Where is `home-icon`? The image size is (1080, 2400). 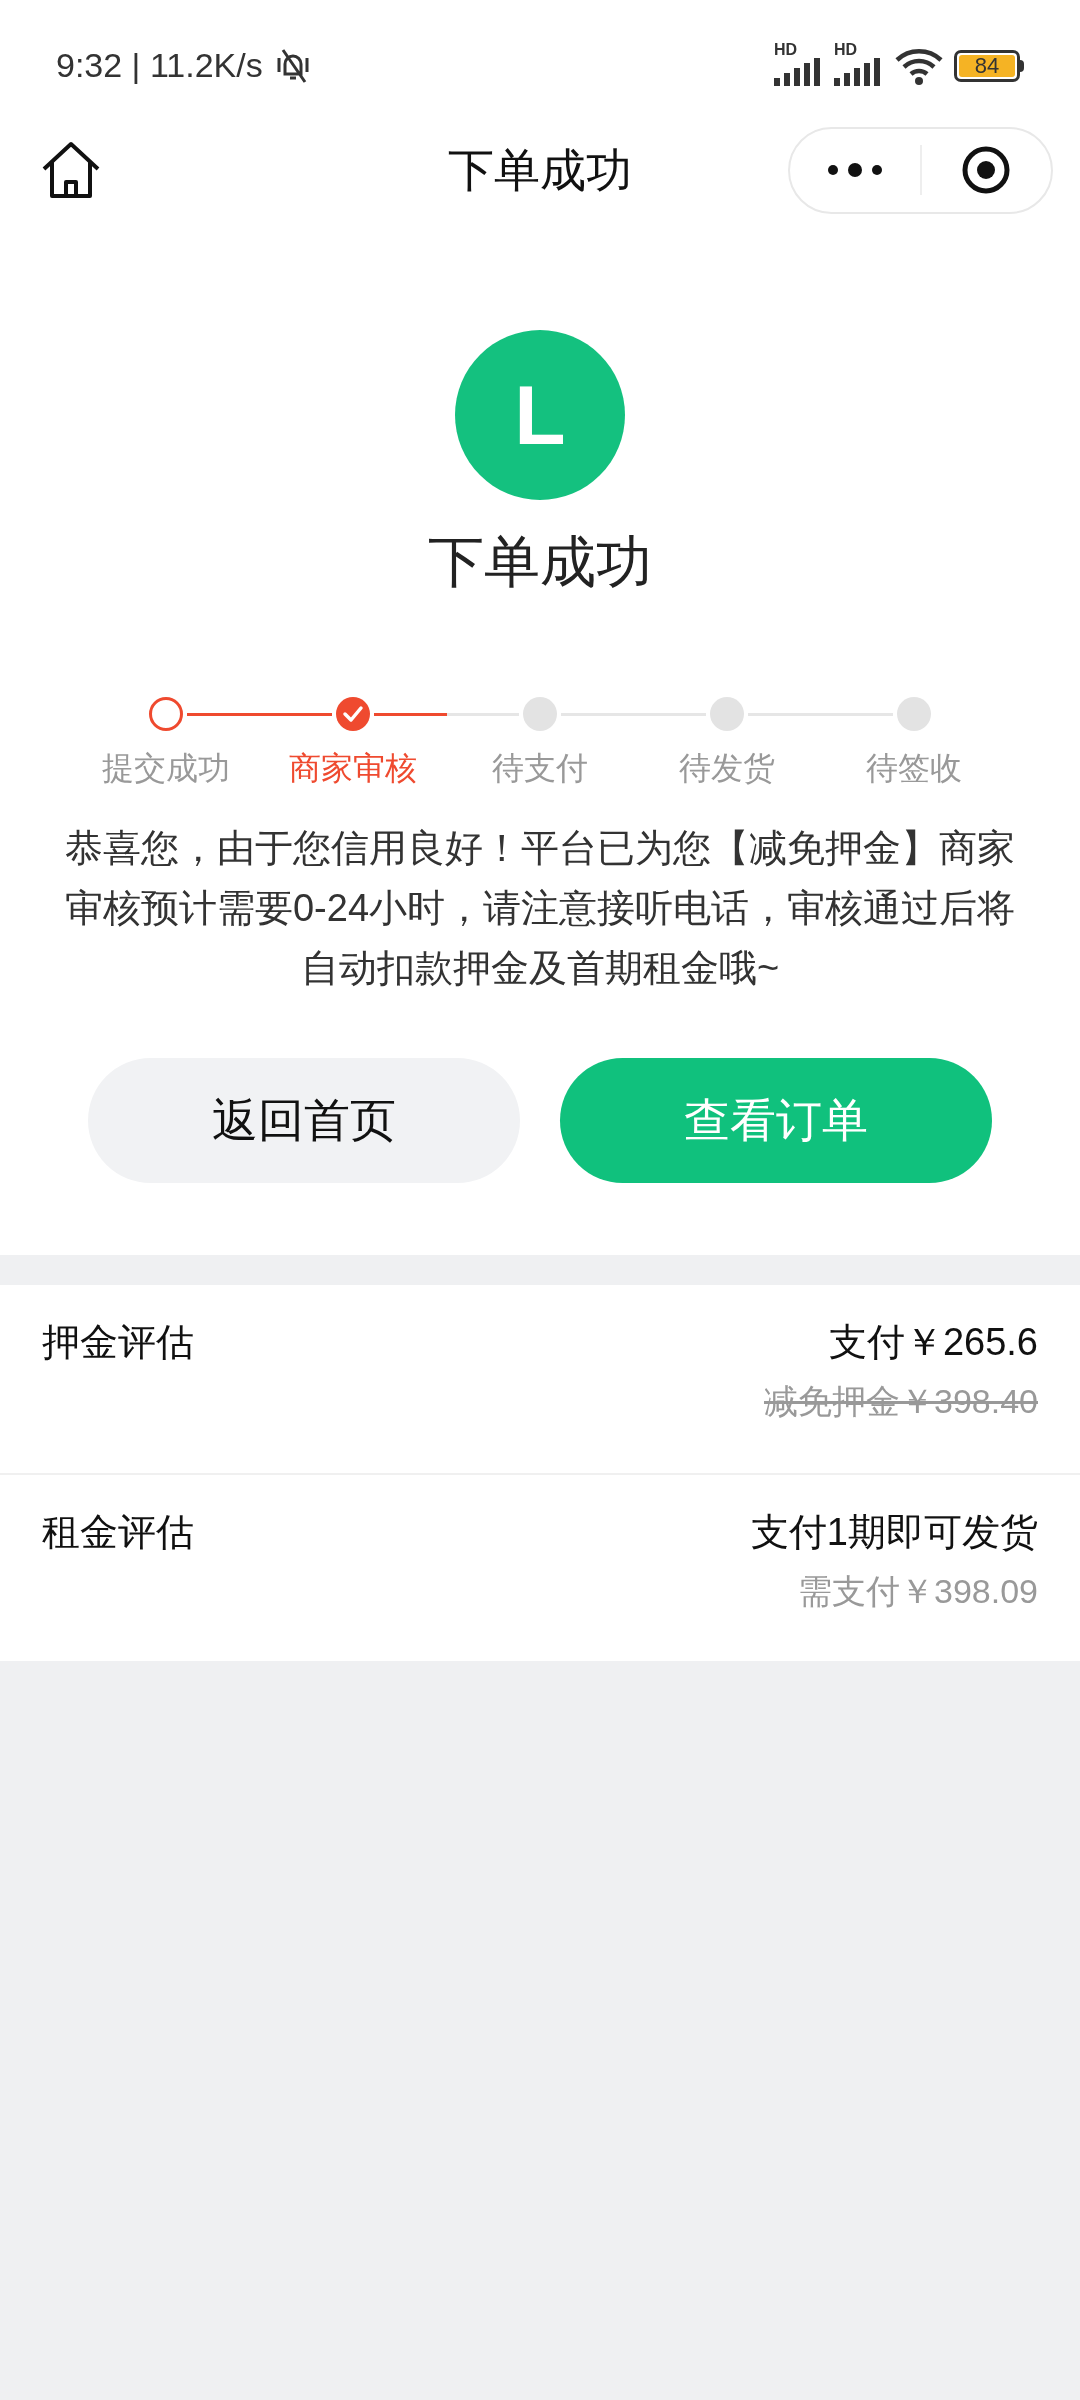 home-icon is located at coordinates (71, 170).